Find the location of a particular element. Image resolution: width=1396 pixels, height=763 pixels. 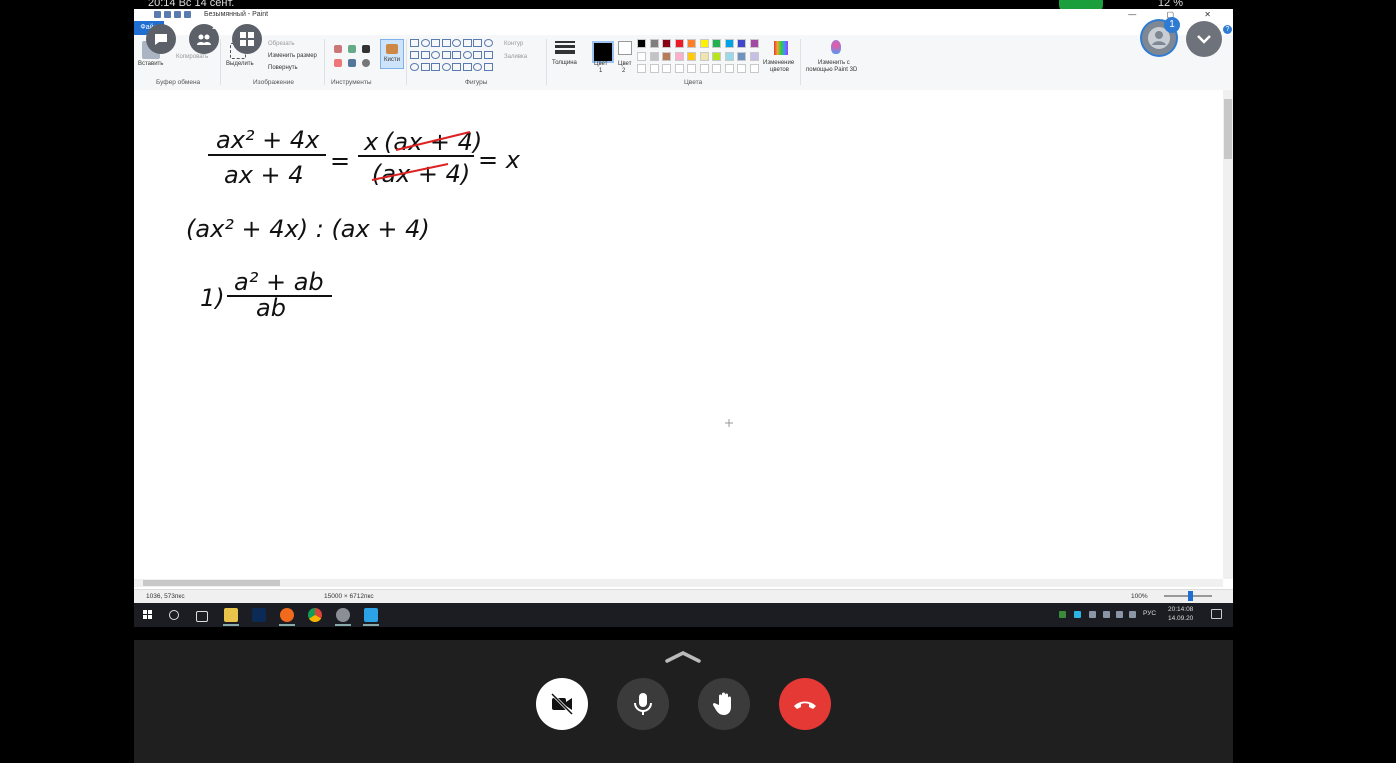

crop-button: Обрезать is located at coordinates (281, 44).